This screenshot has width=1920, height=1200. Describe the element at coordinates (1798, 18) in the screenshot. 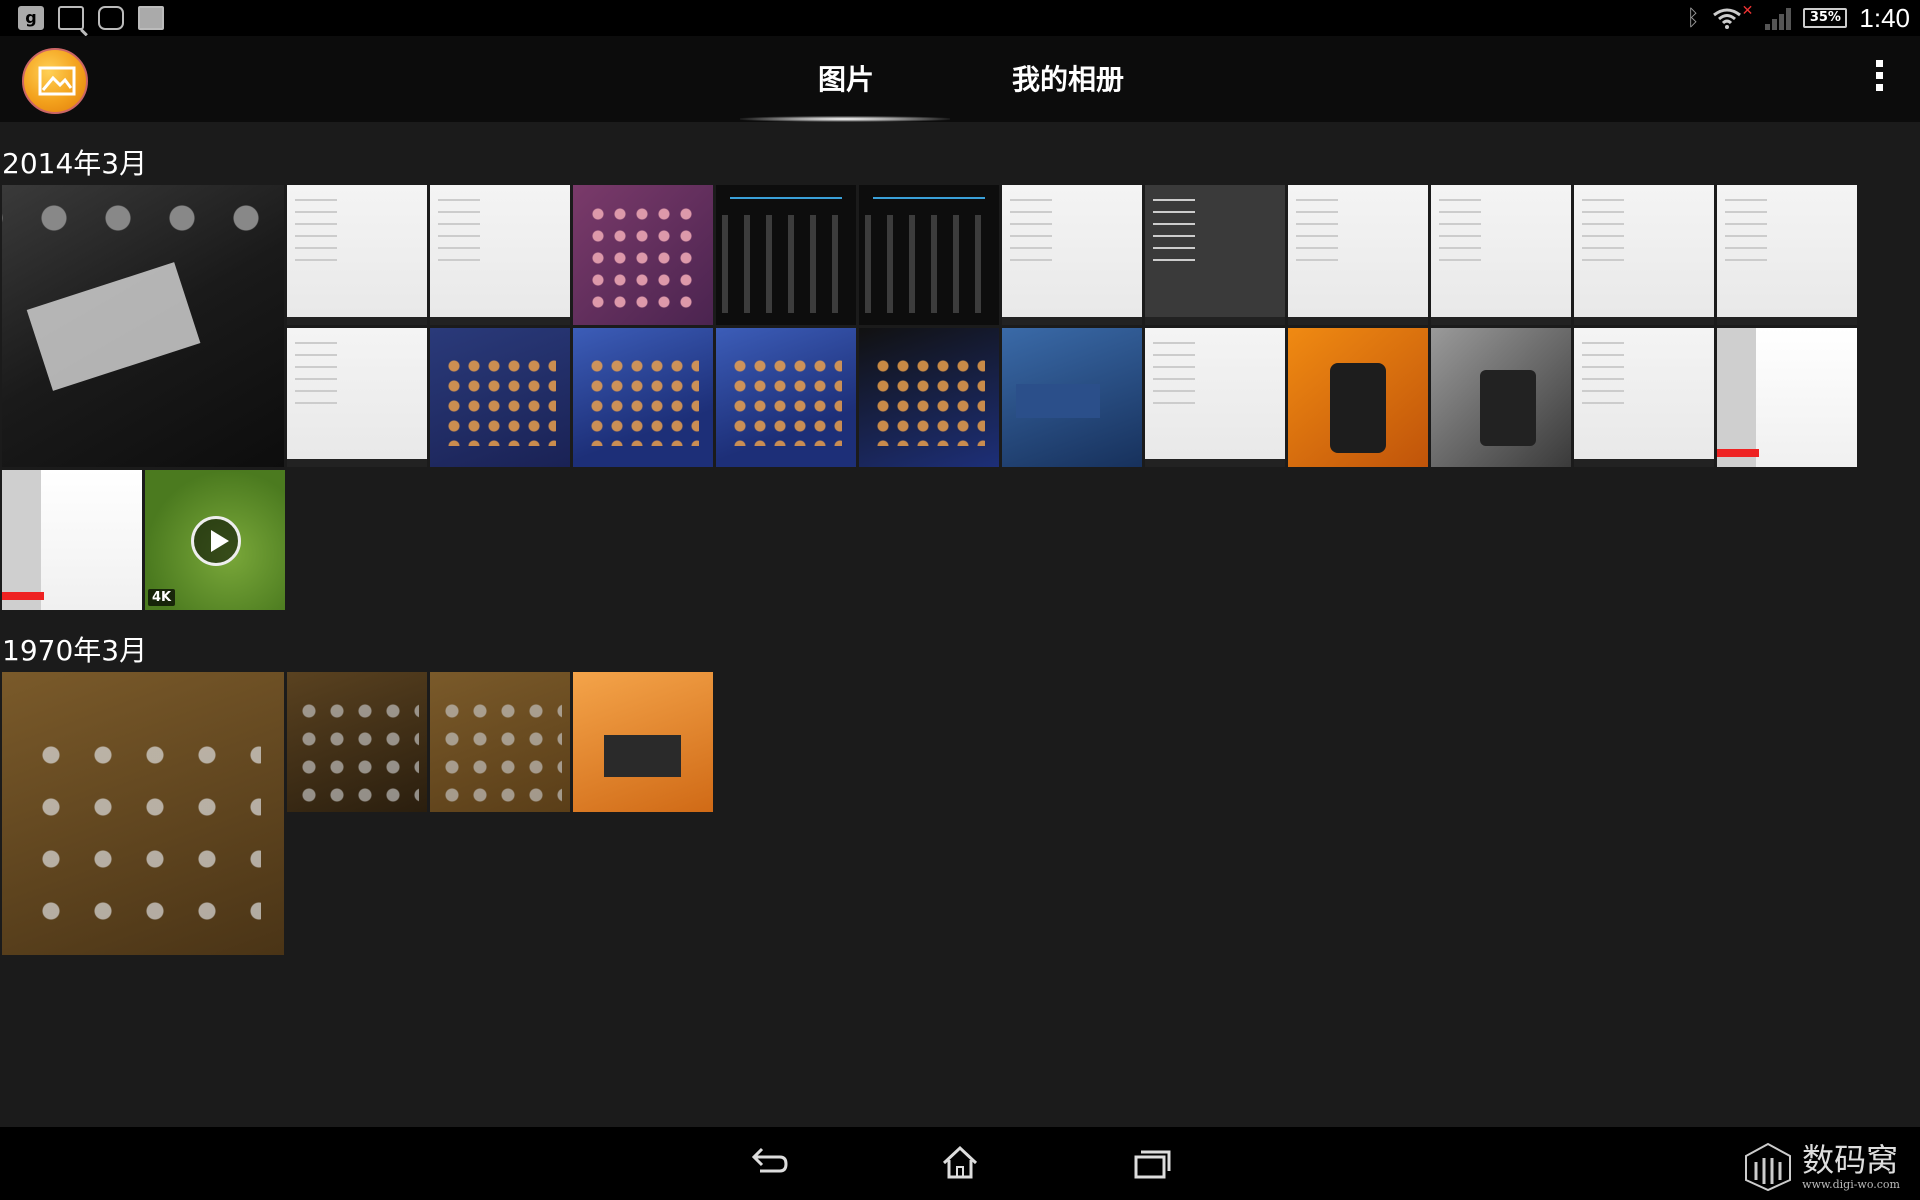

I see `system-icons: ᛒ ✕ 35% 1:40` at that location.